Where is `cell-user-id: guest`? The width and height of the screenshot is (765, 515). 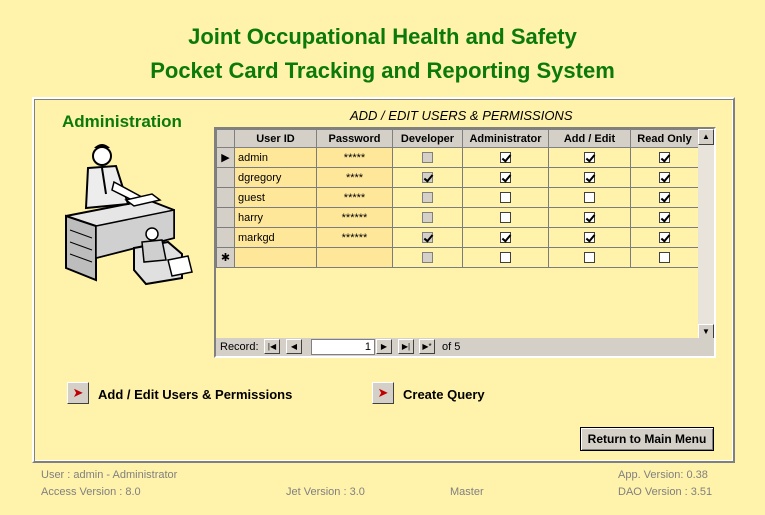 cell-user-id: guest is located at coordinates (275, 197).